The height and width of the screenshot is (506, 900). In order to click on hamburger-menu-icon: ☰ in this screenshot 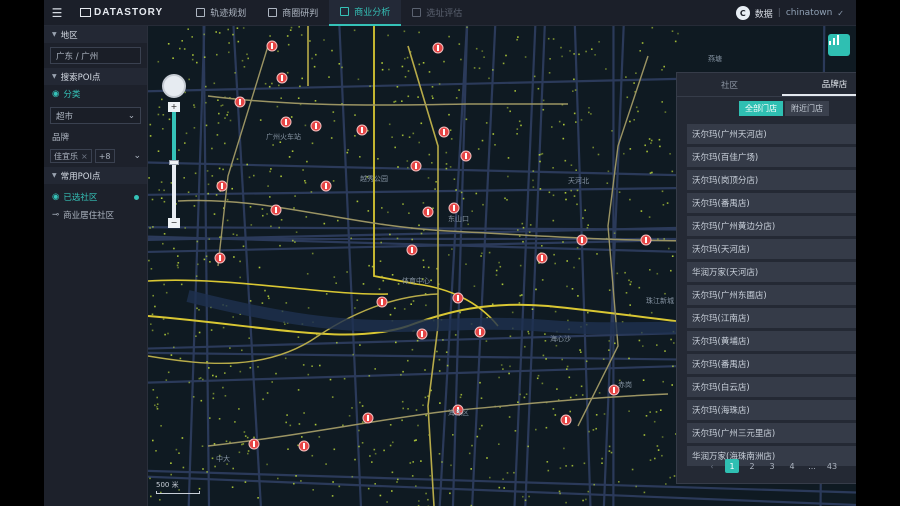, I will do `click(57, 13)`.